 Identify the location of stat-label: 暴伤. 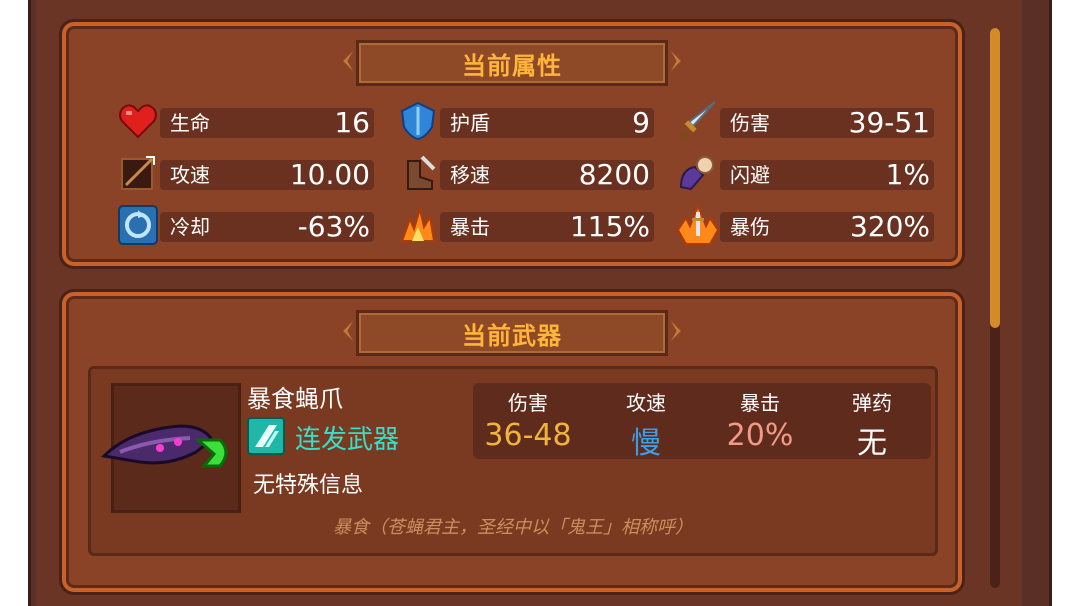
(750, 226).